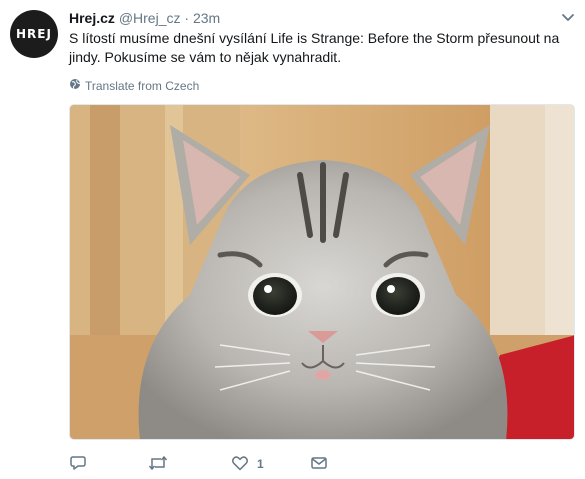 The width and height of the screenshot is (585, 479). Describe the element at coordinates (219, 464) in the screenshot. I see `tweet-actions: 1` at that location.